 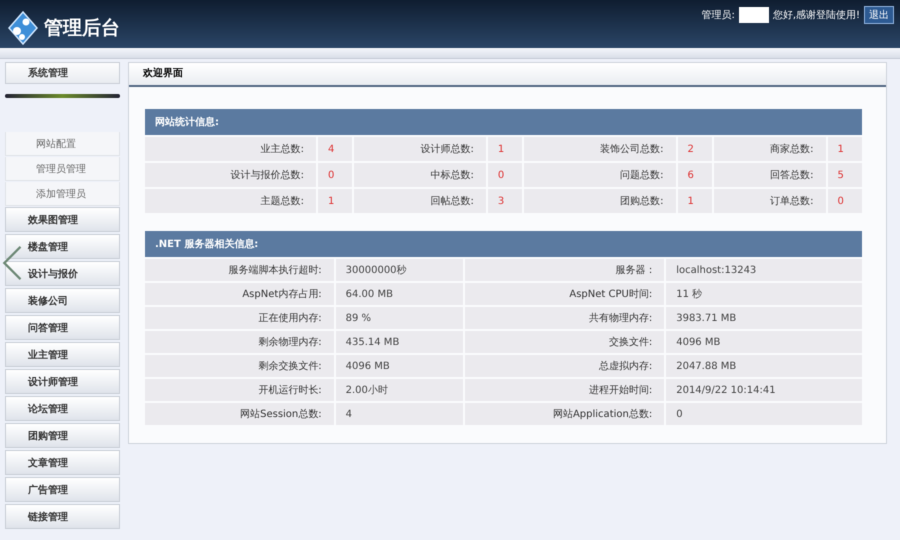 What do you see at coordinates (764, 318) in the screenshot?
I see `table-cell: 3983.71 MB` at bounding box center [764, 318].